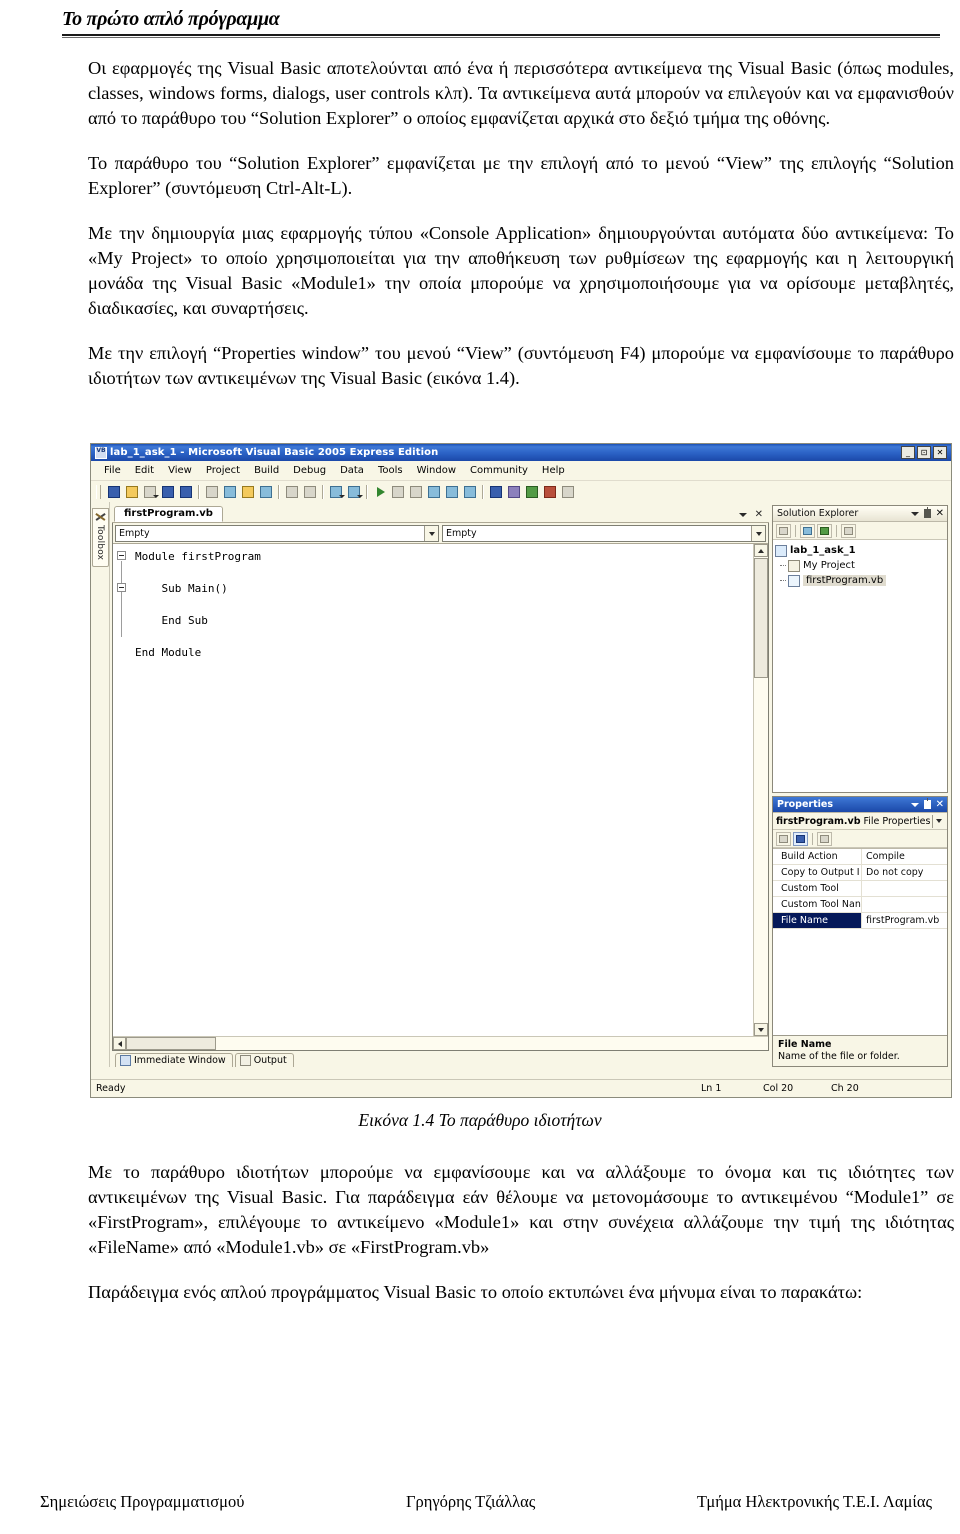 Image resolution: width=960 pixels, height=1534 pixels. I want to click on categorized-view-icon, so click(783, 838).